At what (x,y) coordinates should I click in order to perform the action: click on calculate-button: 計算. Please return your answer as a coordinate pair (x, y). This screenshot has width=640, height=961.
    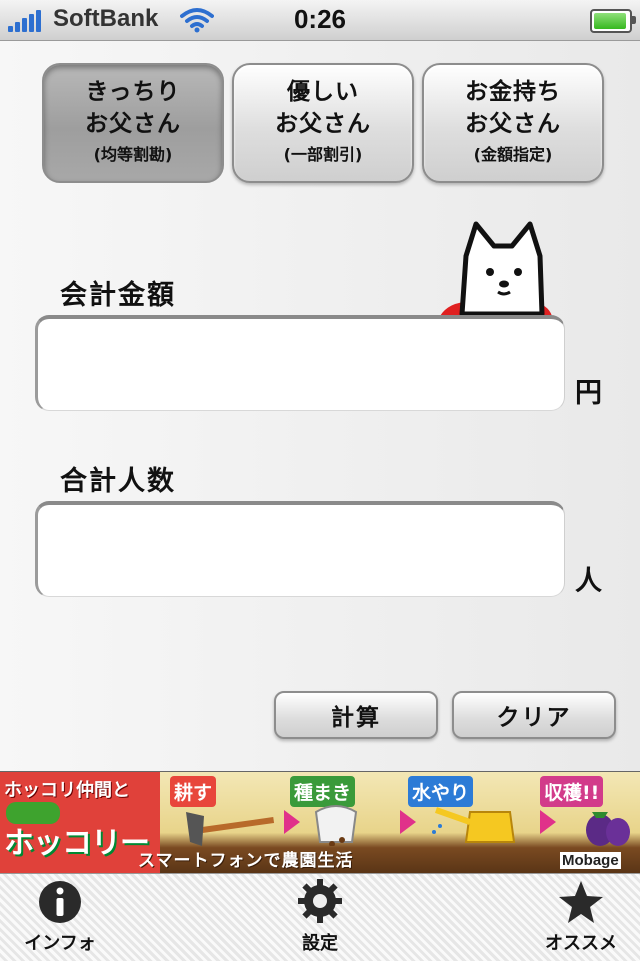
    Looking at the image, I should click on (356, 715).